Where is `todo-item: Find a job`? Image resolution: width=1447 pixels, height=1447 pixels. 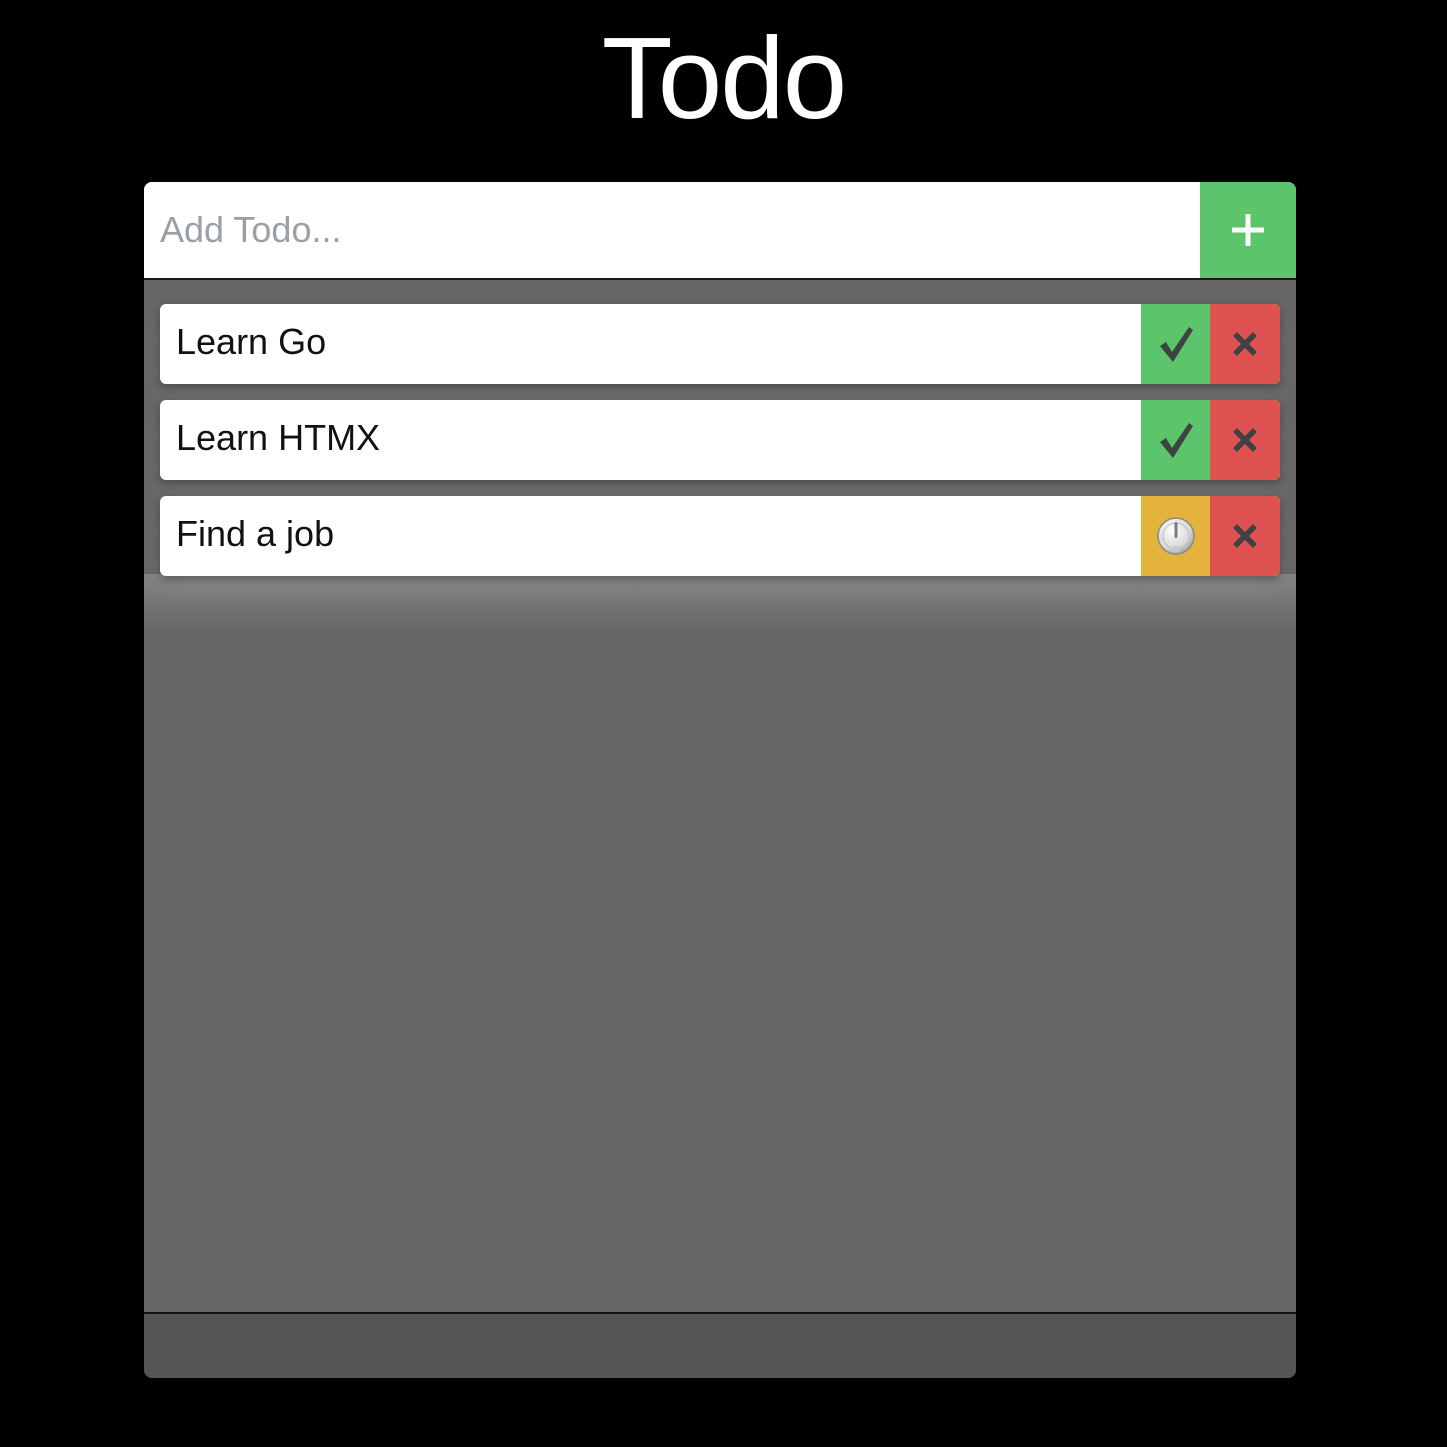
todo-item: Find a job is located at coordinates (720, 536).